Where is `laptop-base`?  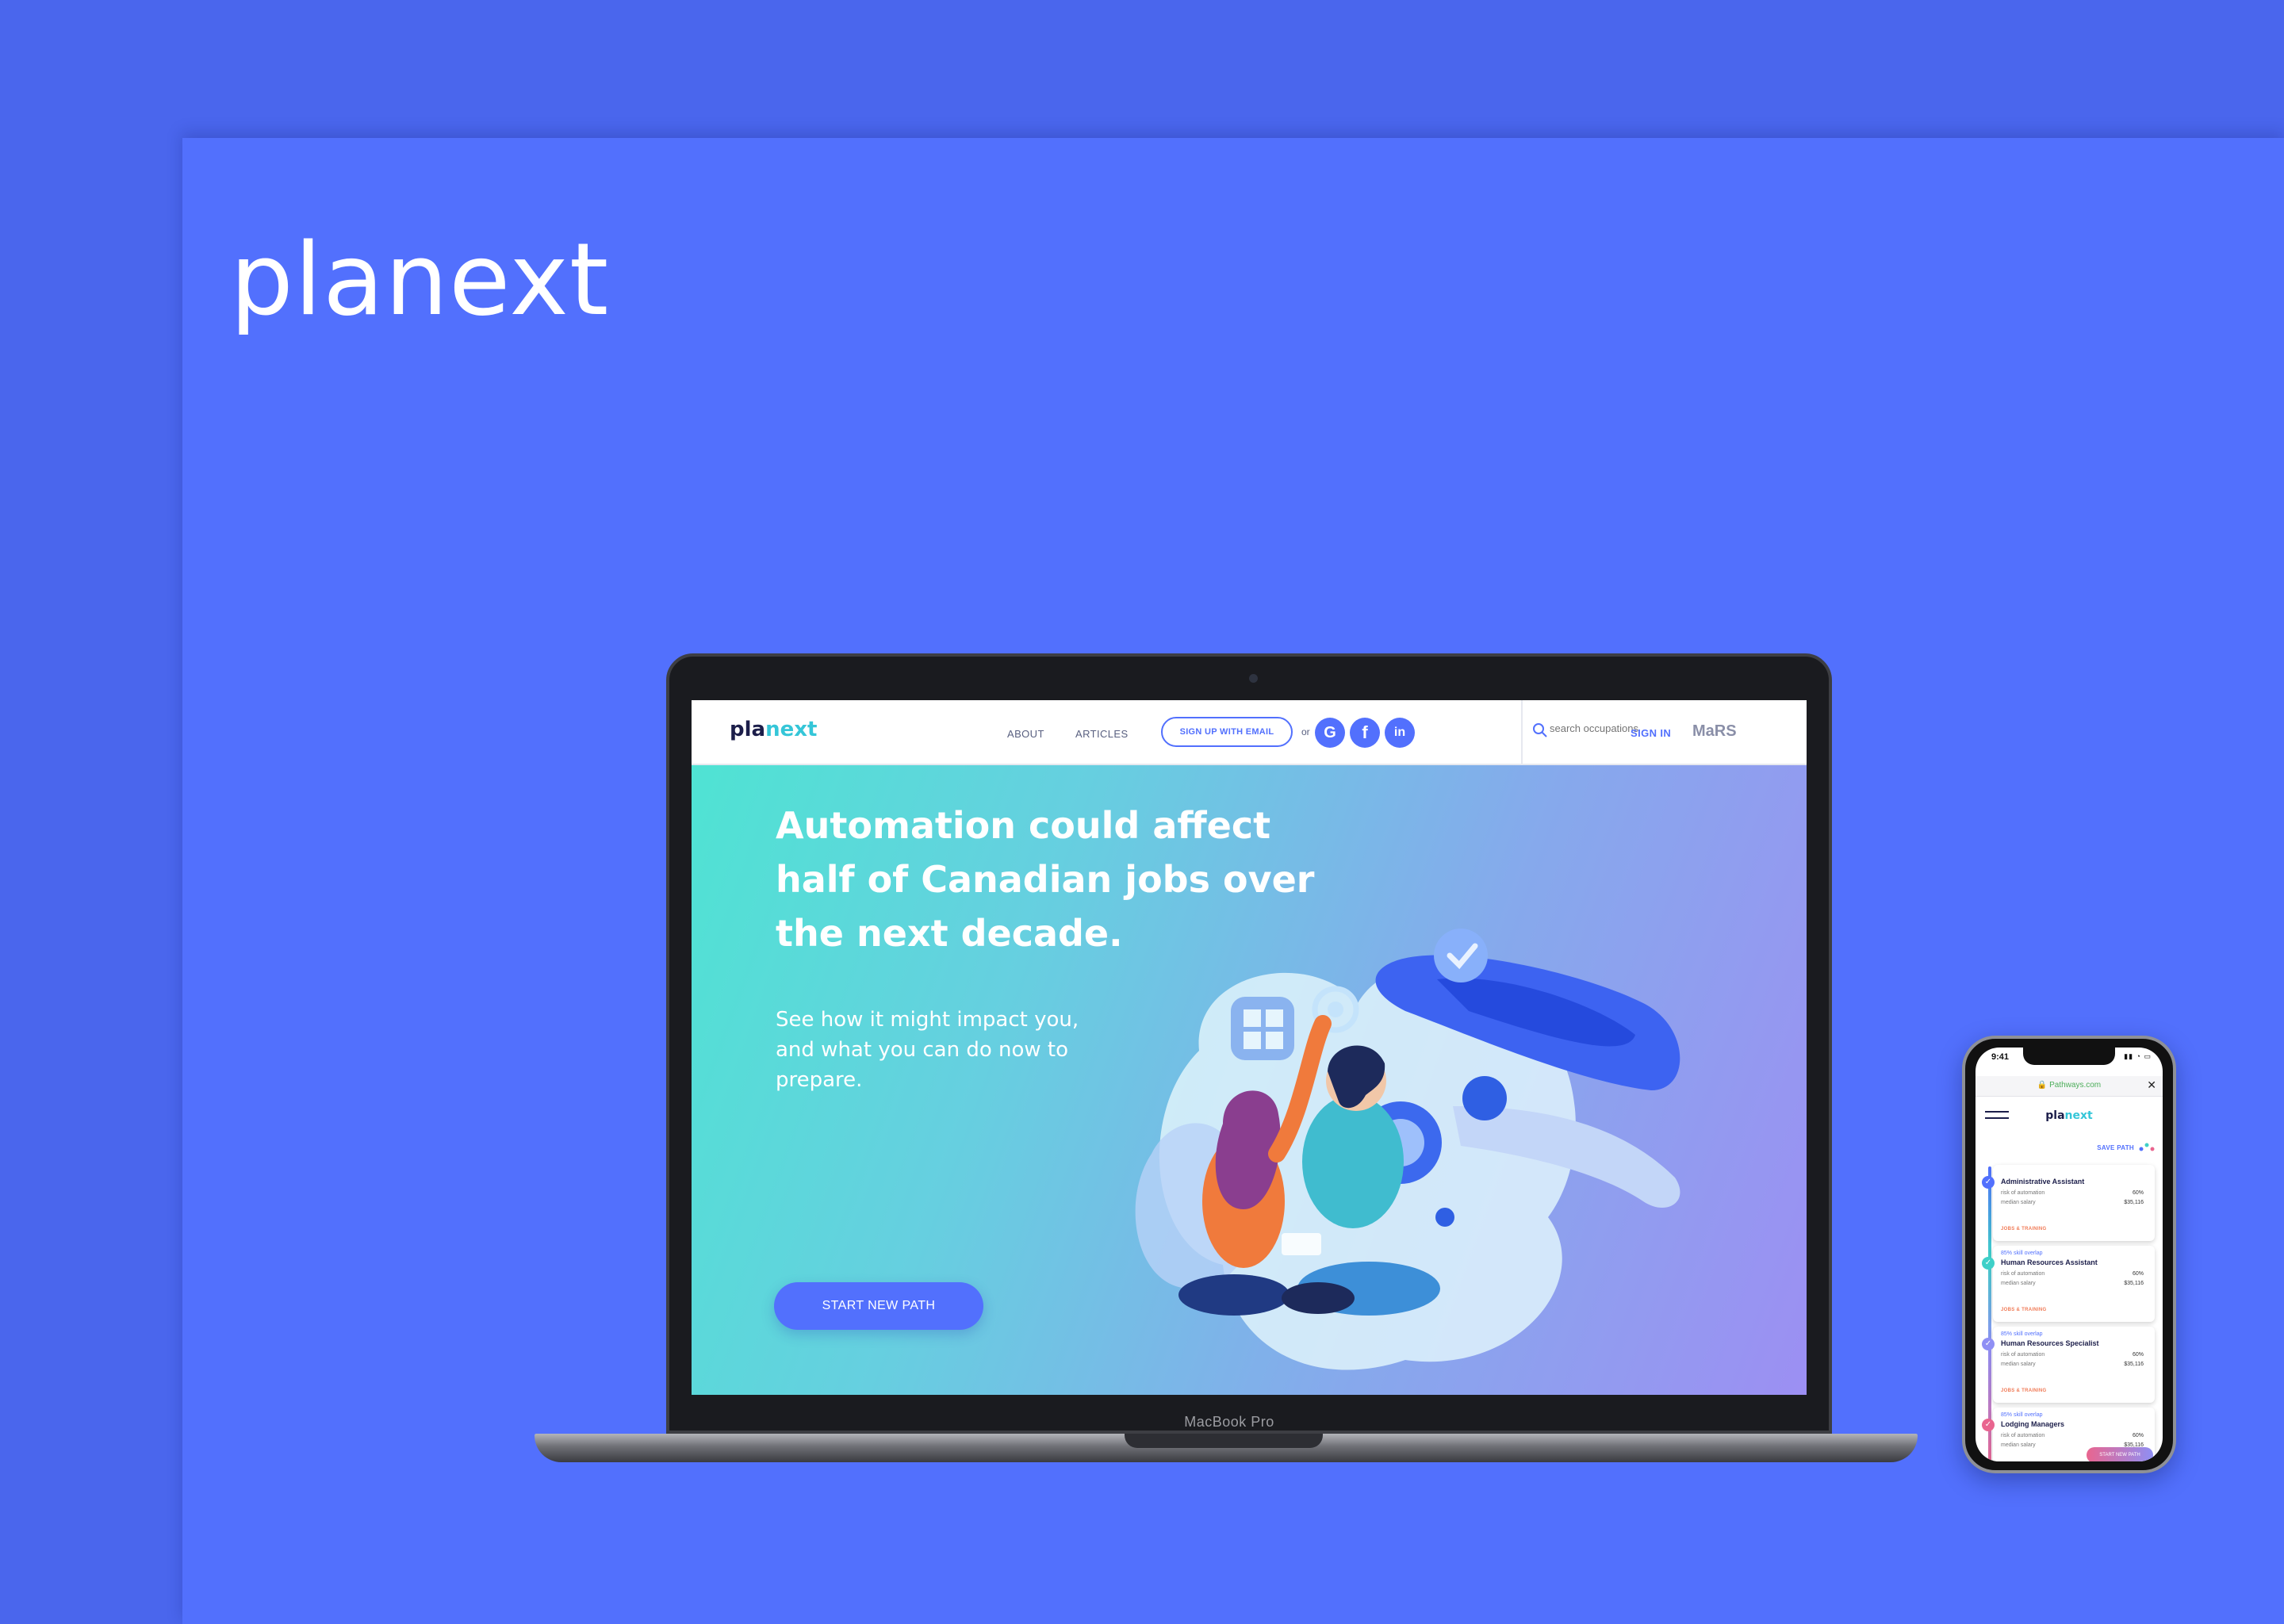 laptop-base is located at coordinates (1226, 1448).